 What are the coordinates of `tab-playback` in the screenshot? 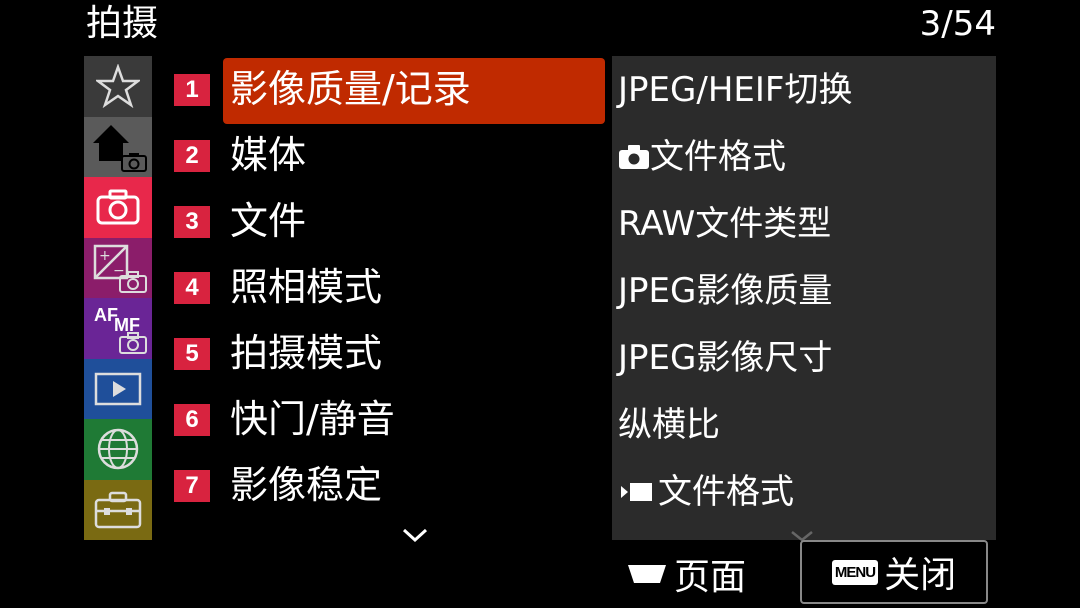 It's located at (118, 388).